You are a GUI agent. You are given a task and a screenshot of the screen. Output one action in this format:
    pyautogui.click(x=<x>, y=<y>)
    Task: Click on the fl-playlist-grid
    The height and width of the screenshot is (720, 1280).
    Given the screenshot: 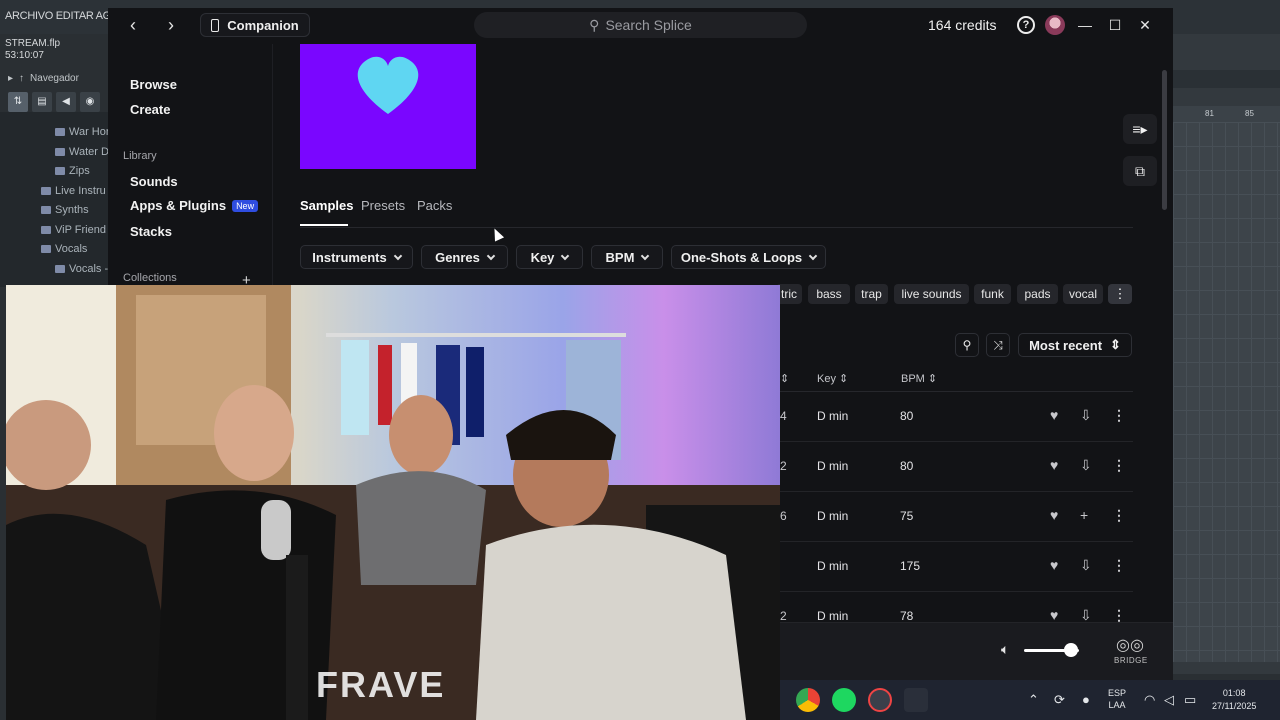 What is the action you would take?
    pyautogui.click(x=1226, y=392)
    